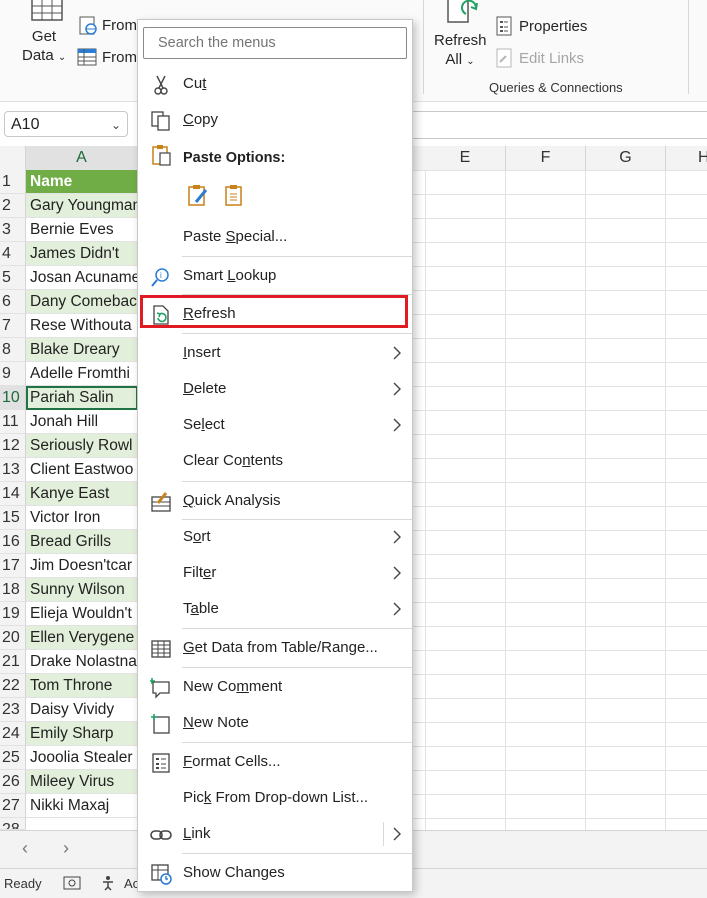 The height and width of the screenshot is (898, 707). What do you see at coordinates (66, 124) in the screenshot?
I see `name-box: A10 ⌄` at bounding box center [66, 124].